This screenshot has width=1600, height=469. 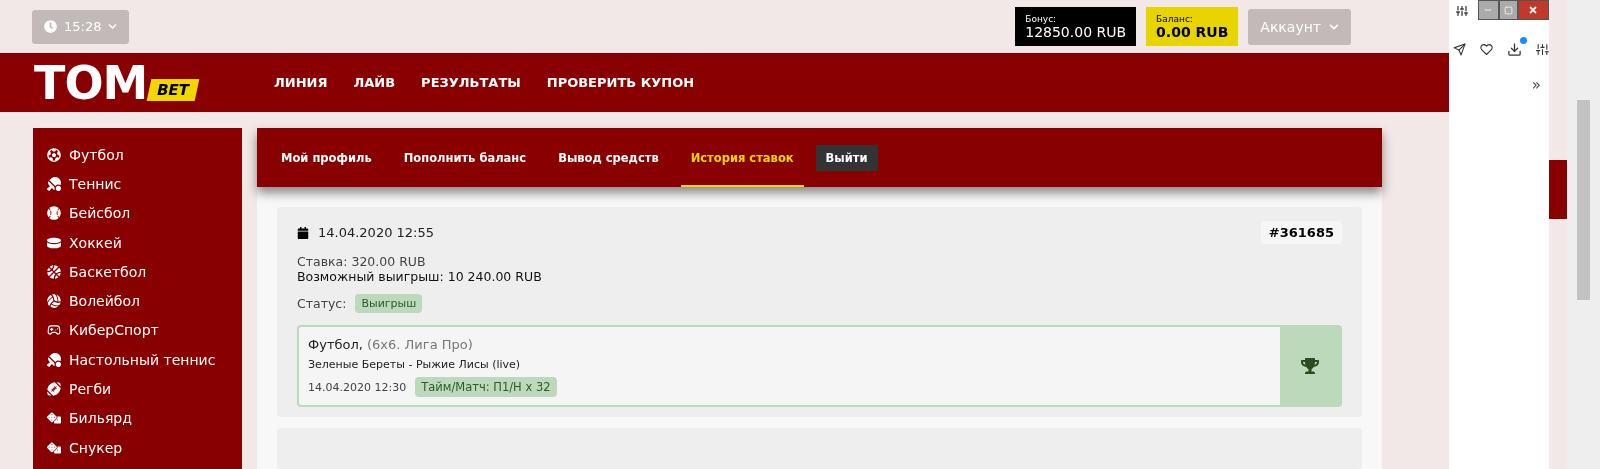 I want to click on nav-link: РЕЗУЛЬТАТЫ, so click(x=471, y=82).